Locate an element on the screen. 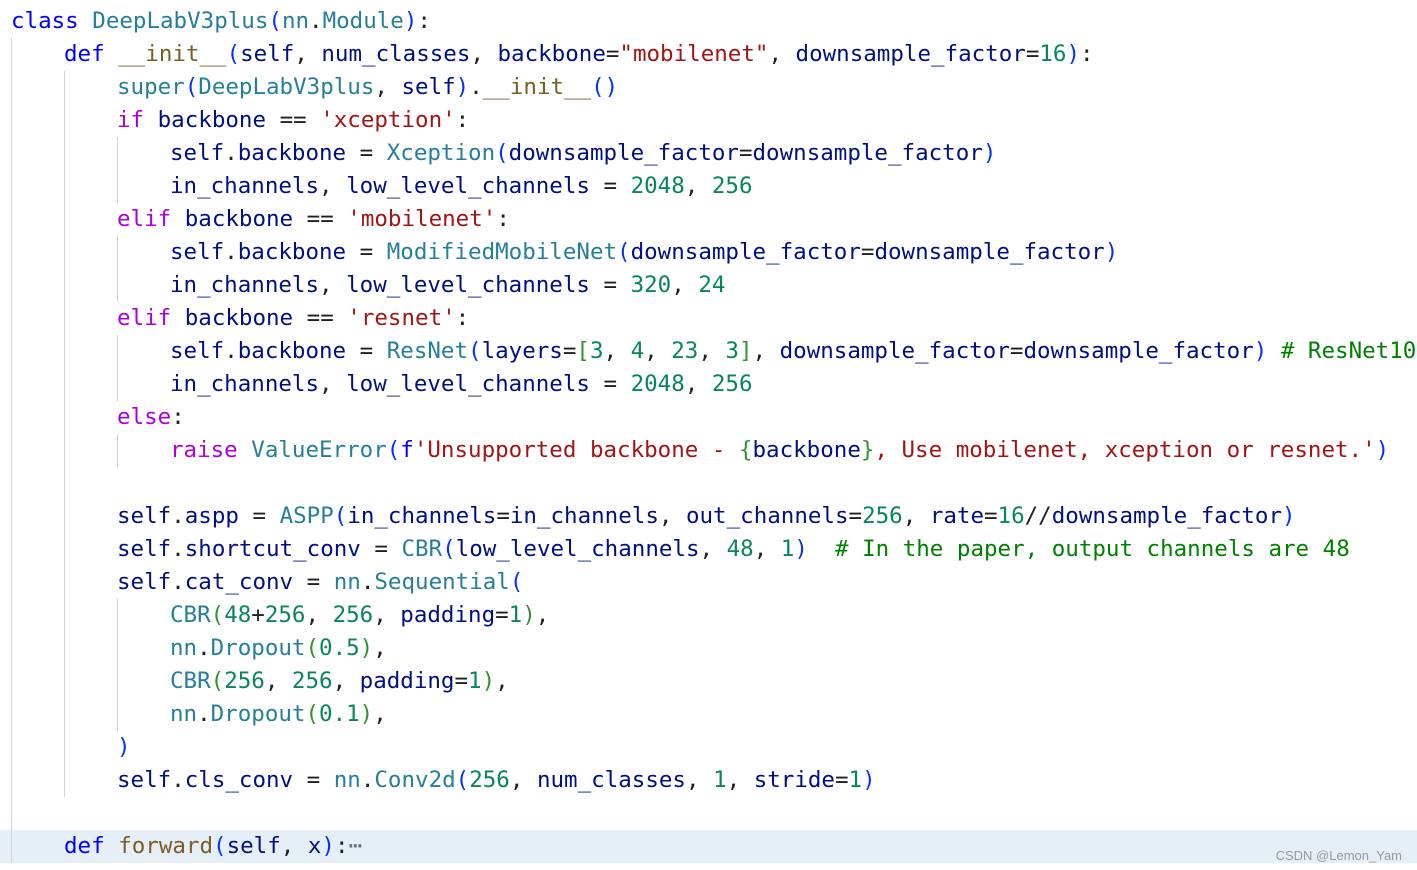  code-token: in_channels is located at coordinates (245, 384).